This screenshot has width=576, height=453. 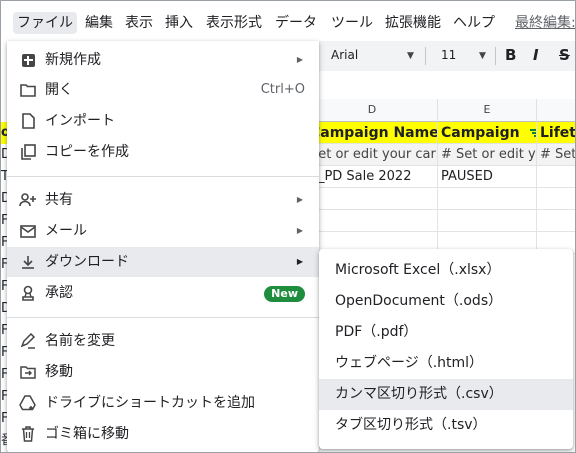 I want to click on bold-button: B, so click(x=510, y=55).